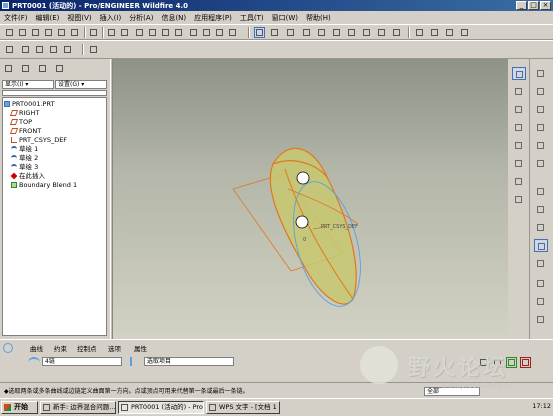 The width and height of the screenshot is (553, 416). What do you see at coordinates (93, 32) in the screenshot?
I see `command-search-icon` at bounding box center [93, 32].